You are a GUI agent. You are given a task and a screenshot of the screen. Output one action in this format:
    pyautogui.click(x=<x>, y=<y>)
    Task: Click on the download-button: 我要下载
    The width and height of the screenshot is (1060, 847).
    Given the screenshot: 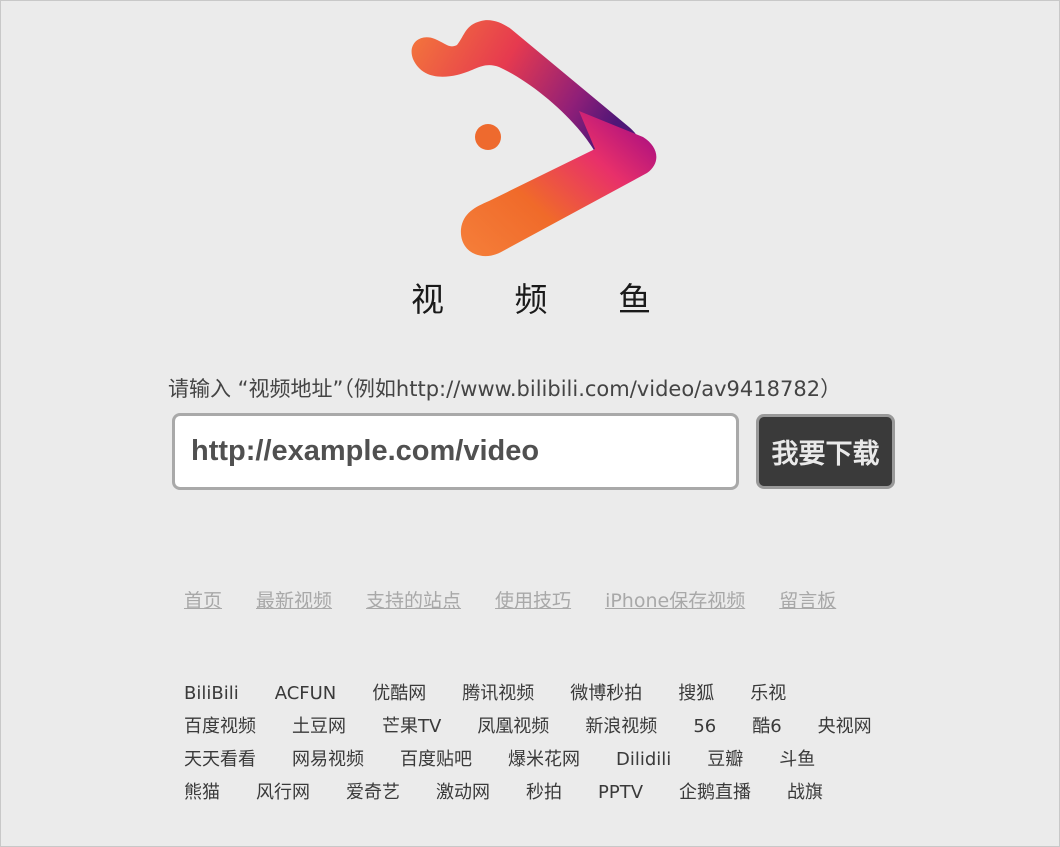 What is the action you would take?
    pyautogui.click(x=825, y=451)
    